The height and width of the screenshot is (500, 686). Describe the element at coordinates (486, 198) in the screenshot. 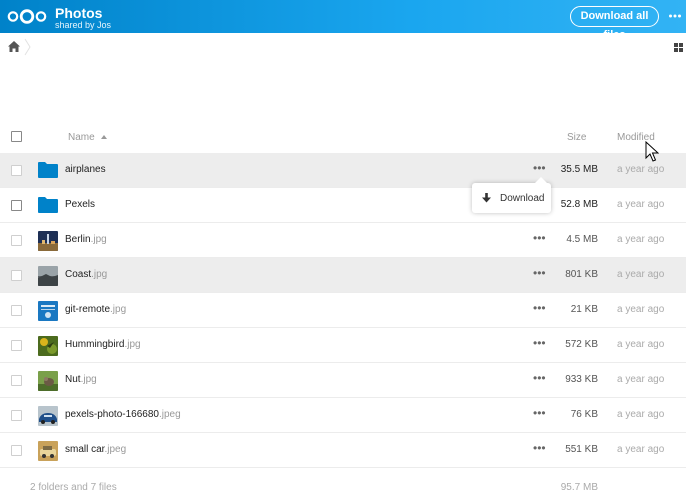

I see `download-arrow-icon` at that location.